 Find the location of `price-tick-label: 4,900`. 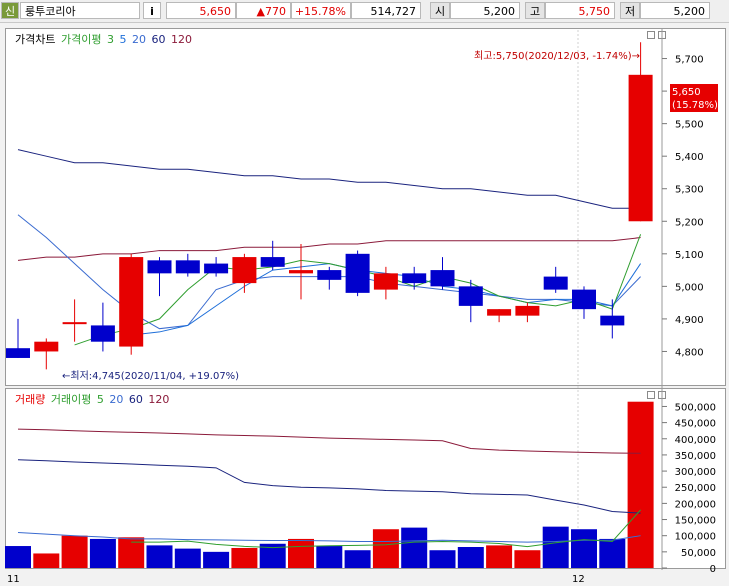

price-tick-label: 4,900 is located at coordinates (689, 320).